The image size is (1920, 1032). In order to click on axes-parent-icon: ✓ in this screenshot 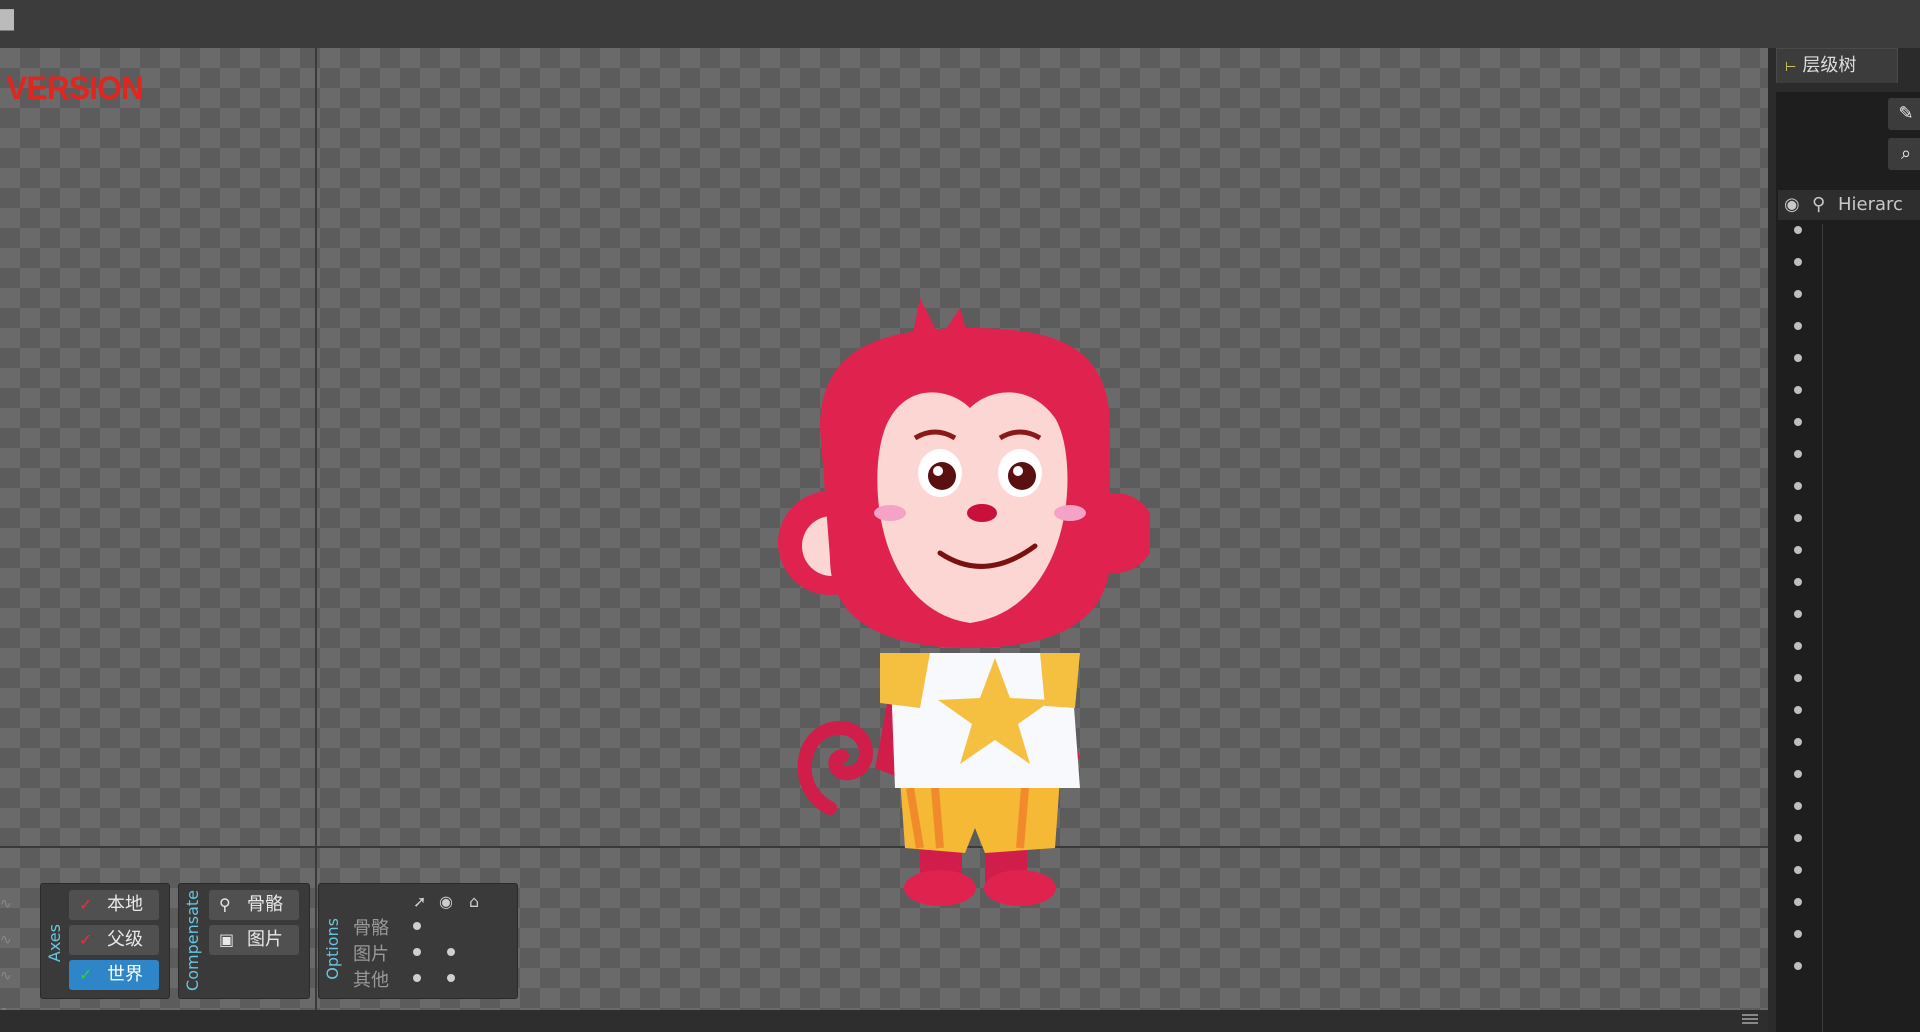, I will do `click(86, 939)`.